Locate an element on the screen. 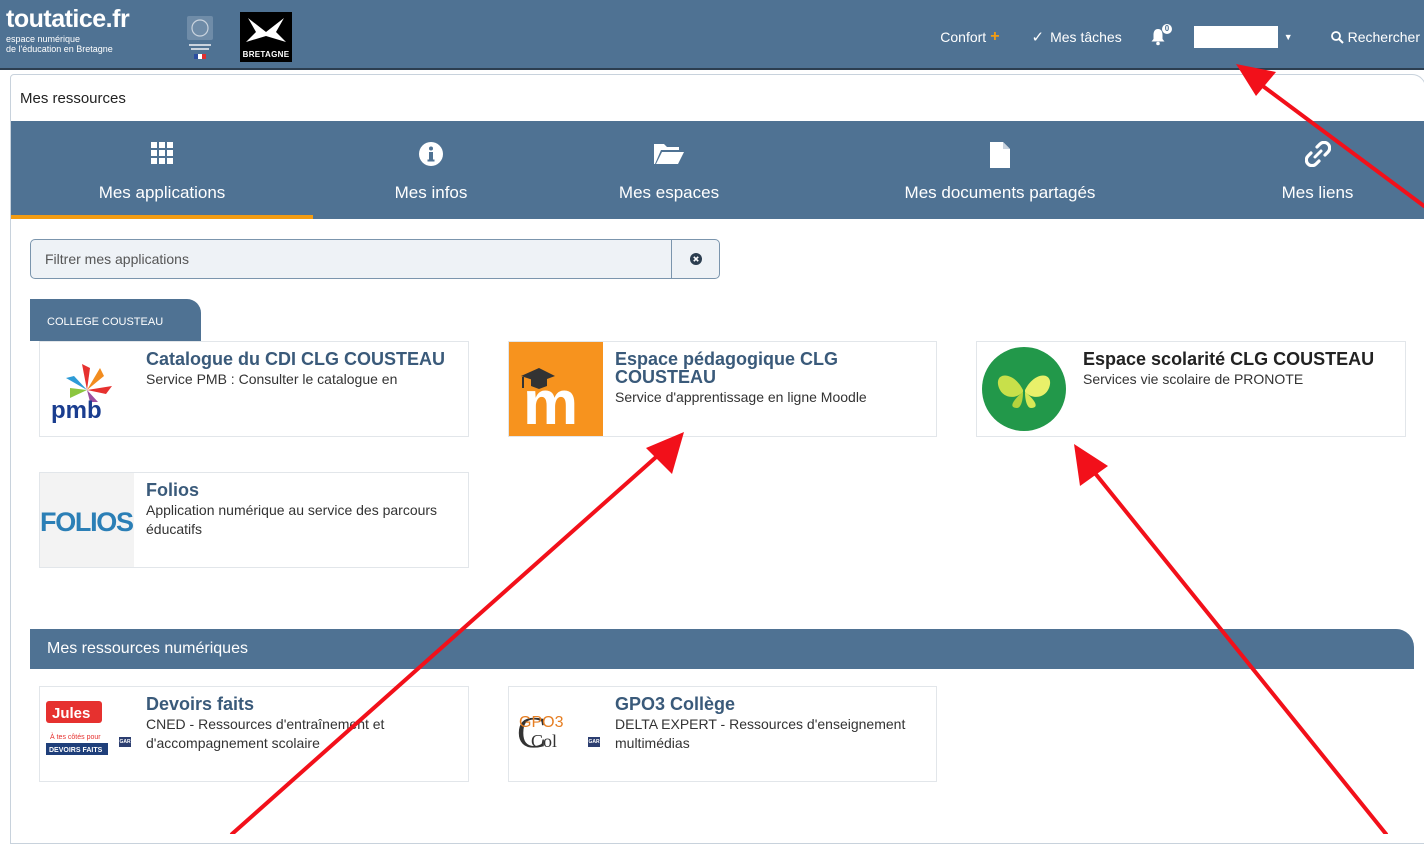 The height and width of the screenshot is (844, 1424). notifications-button: 0 is located at coordinates (1162, 35).